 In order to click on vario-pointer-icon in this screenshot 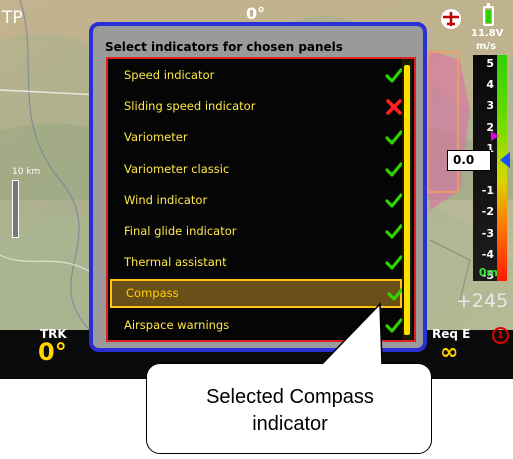, I will do `click(505, 160)`.